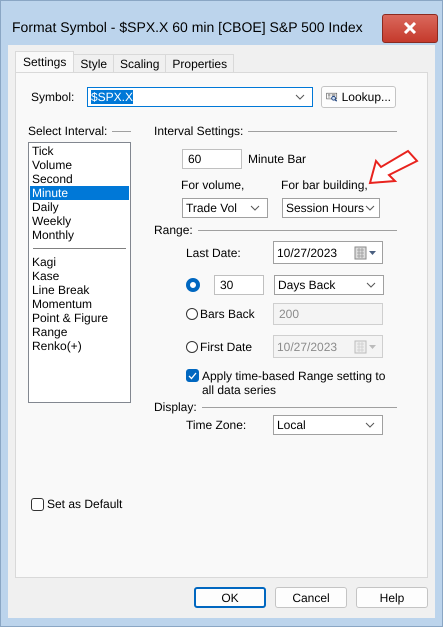  Describe the element at coordinates (79, 304) in the screenshot. I see `list-item: Momentum` at that location.